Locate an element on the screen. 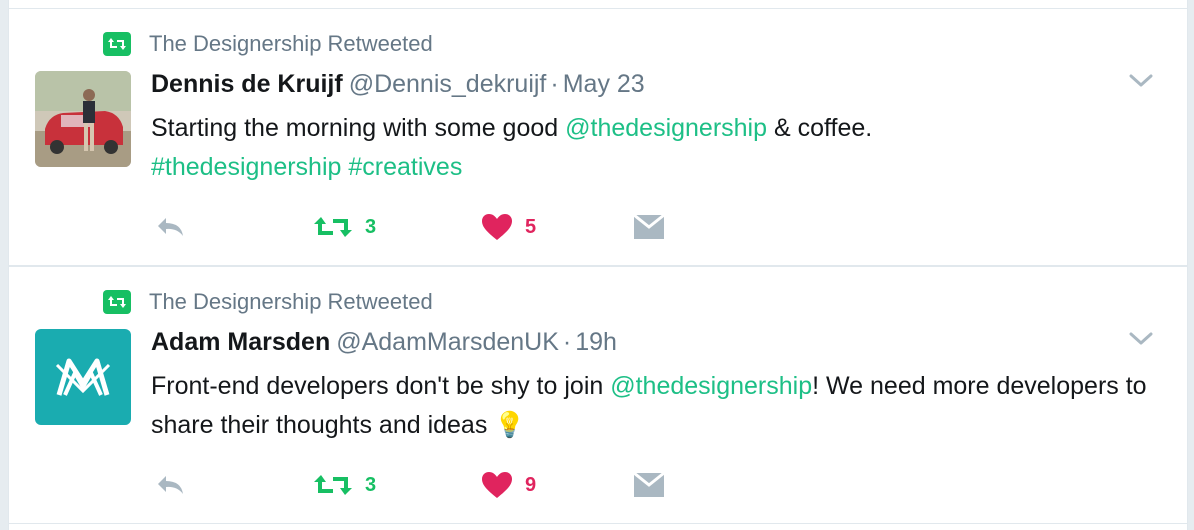 Image resolution: width=1194 pixels, height=530 pixels. hashtag-link: #thedesignership is located at coordinates (246, 167).